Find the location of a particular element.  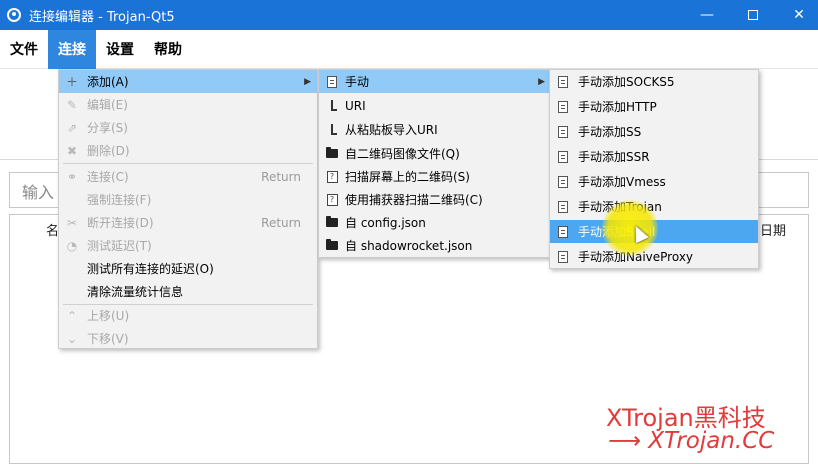

add-menu-item-config-json: 自 config.json is located at coordinates (435, 222).